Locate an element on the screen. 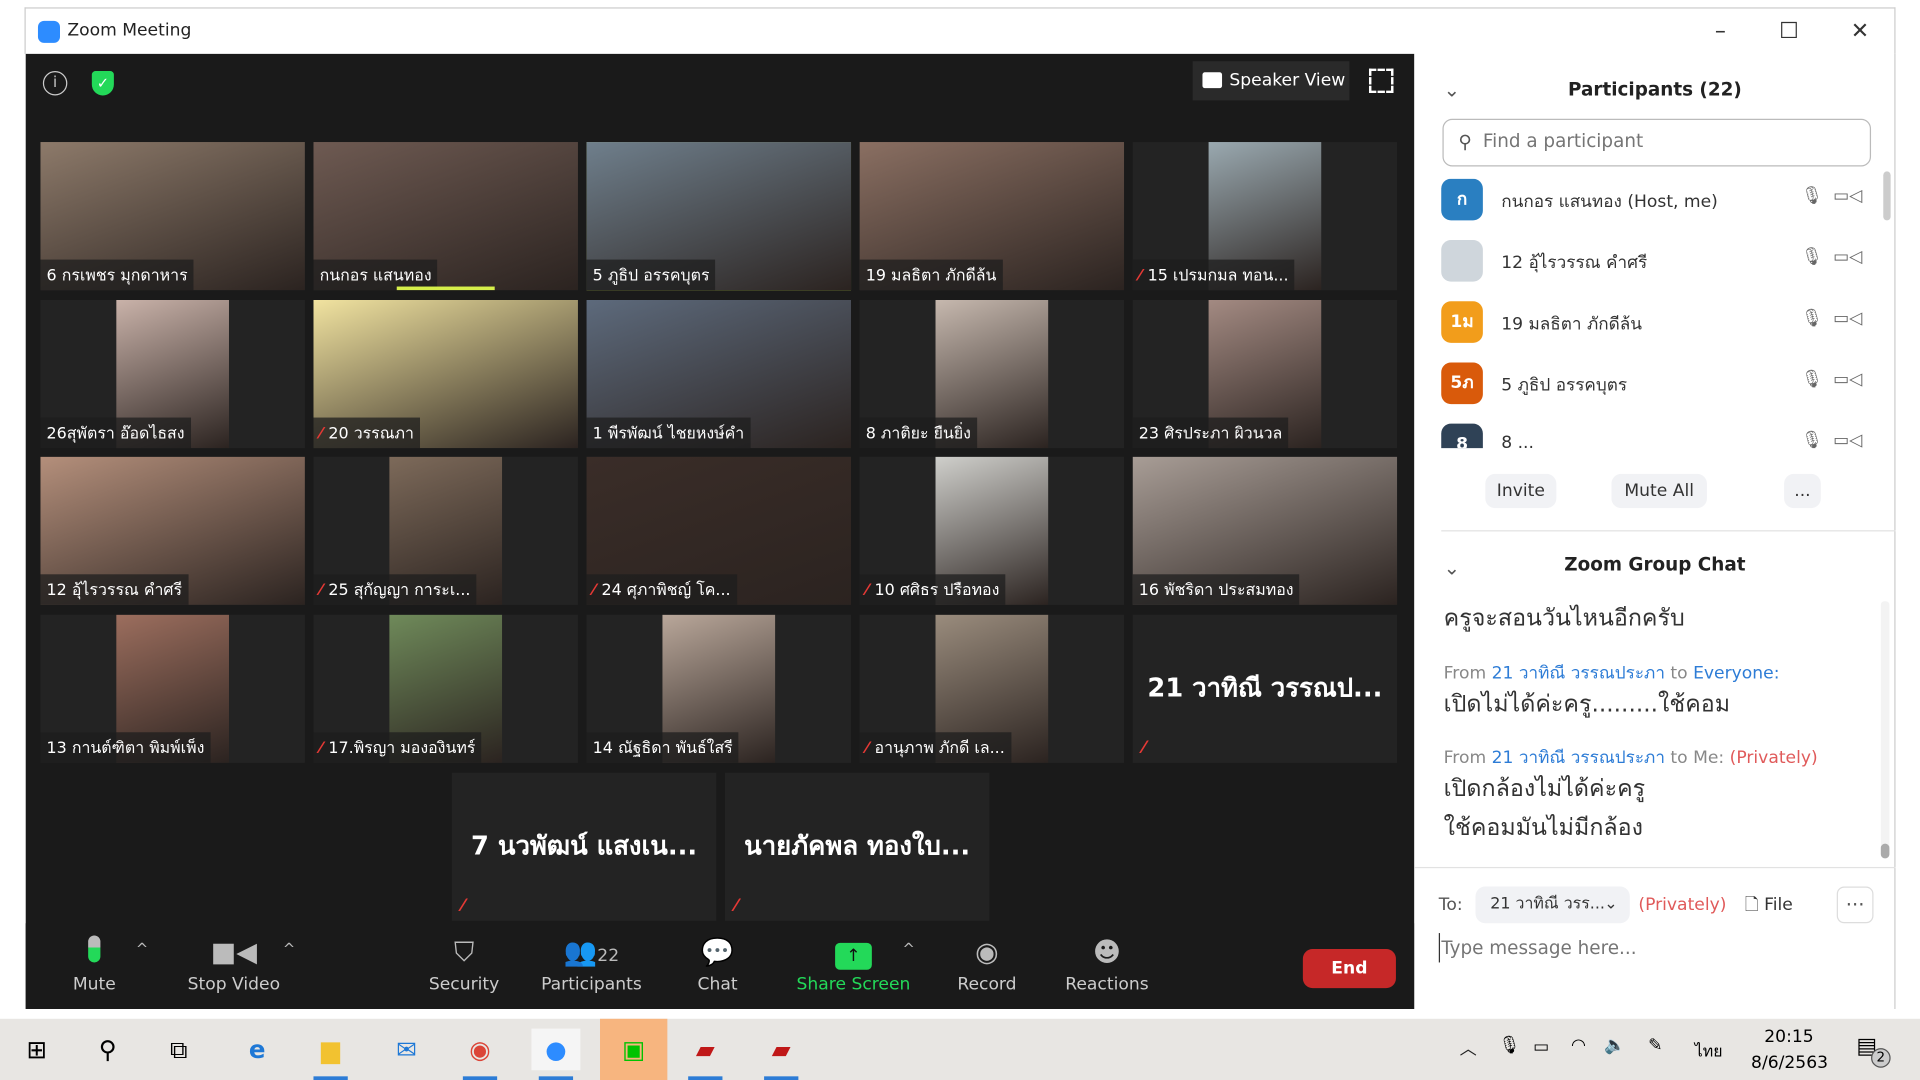 The width and height of the screenshot is (1920, 1080). emoji-add-icon: ☻ is located at coordinates (1106, 953).